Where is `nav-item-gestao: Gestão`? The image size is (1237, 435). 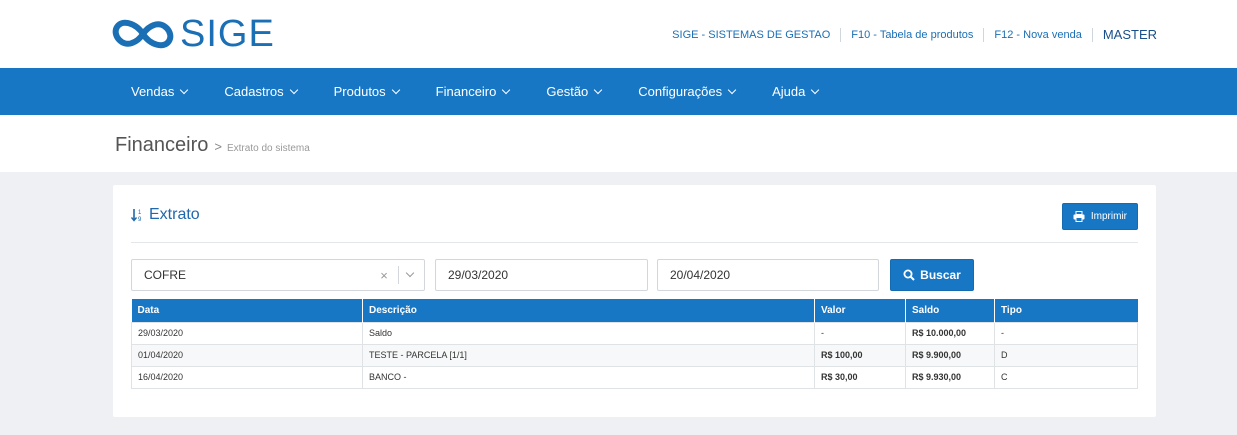 nav-item-gestao: Gestão is located at coordinates (574, 91).